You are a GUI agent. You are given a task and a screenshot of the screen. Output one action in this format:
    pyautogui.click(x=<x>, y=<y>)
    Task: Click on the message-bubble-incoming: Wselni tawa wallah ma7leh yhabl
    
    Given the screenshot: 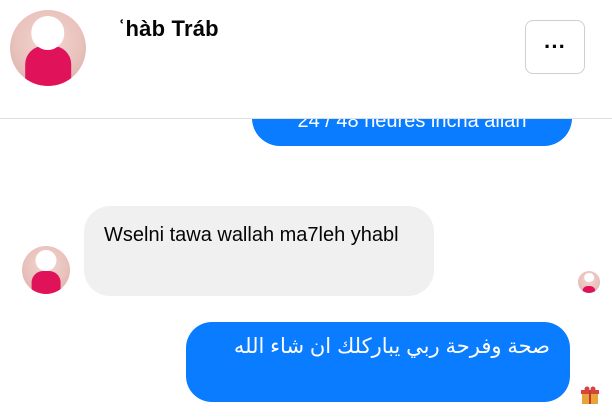 What is the action you would take?
    pyautogui.click(x=259, y=251)
    